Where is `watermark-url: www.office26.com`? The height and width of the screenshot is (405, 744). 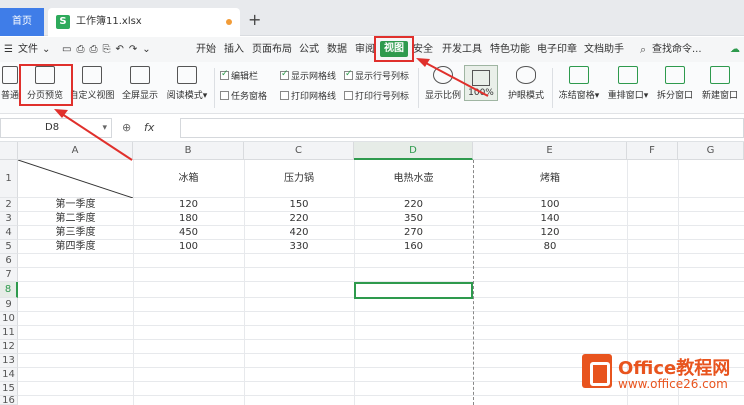
watermark-url: www.office26.com is located at coordinates (673, 384).